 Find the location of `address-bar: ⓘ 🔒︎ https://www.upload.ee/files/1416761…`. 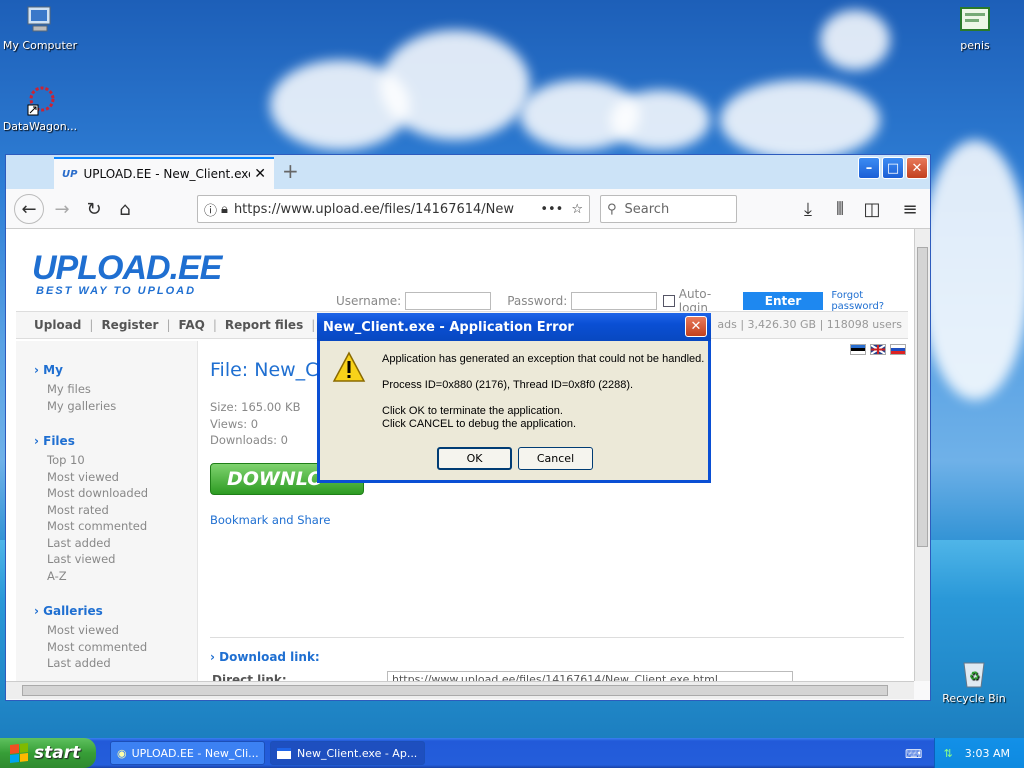

address-bar: ⓘ 🔒︎ https://www.upload.ee/files/1416761… is located at coordinates (393, 209).